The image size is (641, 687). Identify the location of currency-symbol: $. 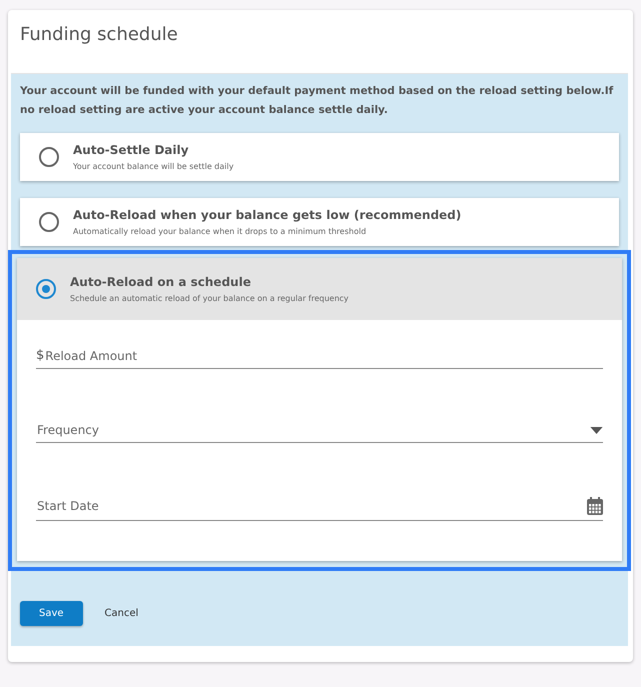
(40, 355).